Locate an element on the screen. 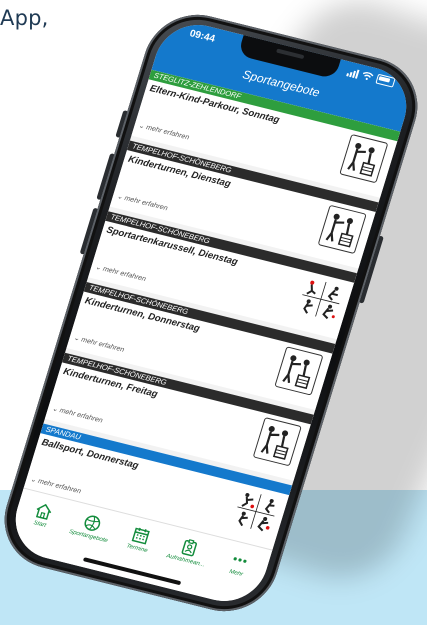 The height and width of the screenshot is (639, 427). status-time: 09:44 is located at coordinates (202, 36).